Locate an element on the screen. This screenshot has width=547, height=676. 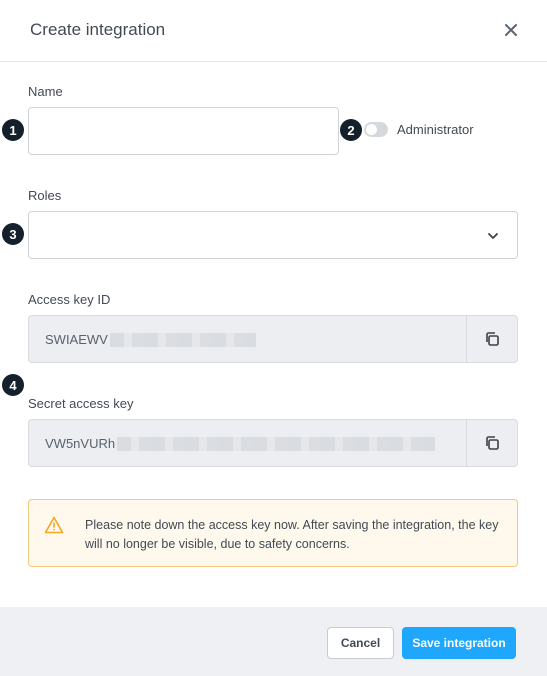
access-key-text: SWIAEWV is located at coordinates (76, 339).